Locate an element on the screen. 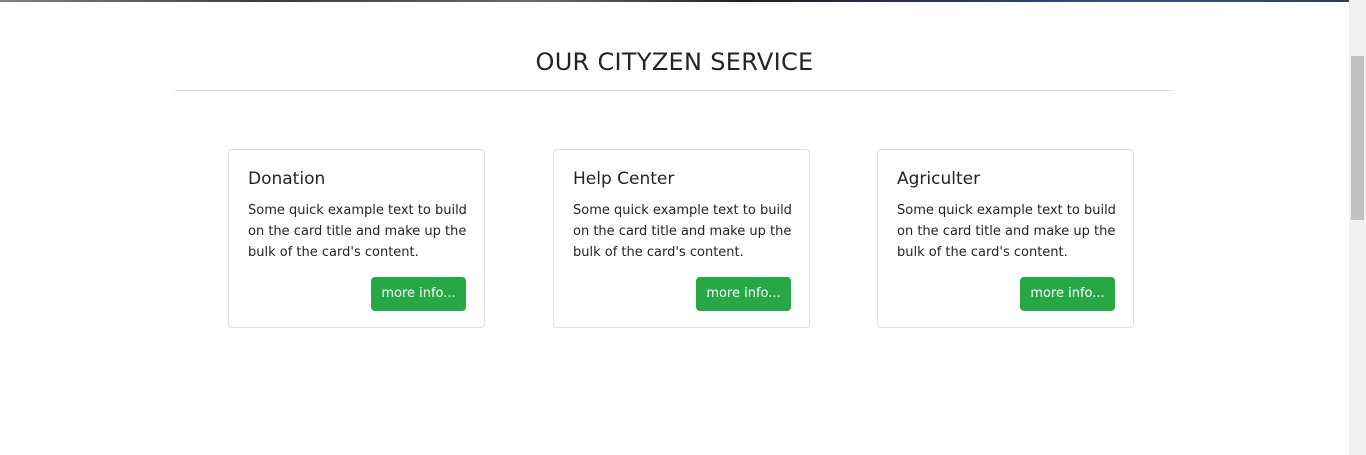 This screenshot has height=455, width=1366. section-title: OUR CITYZEN SERVICE is located at coordinates (674, 62).